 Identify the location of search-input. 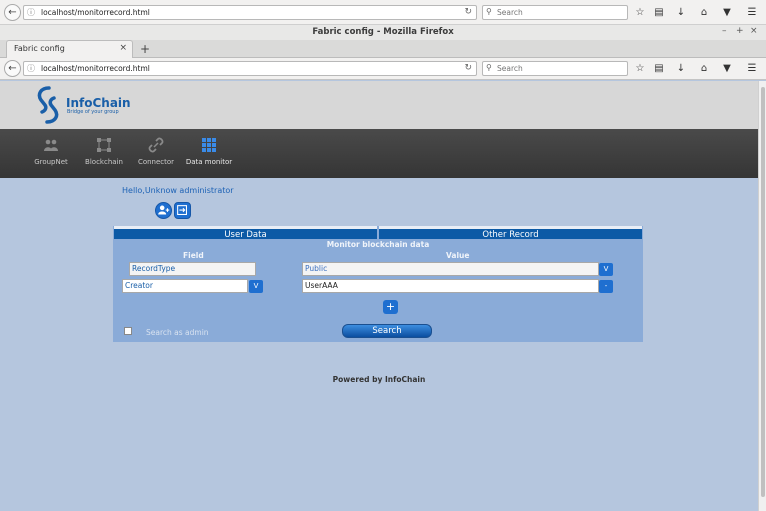
(561, 68).